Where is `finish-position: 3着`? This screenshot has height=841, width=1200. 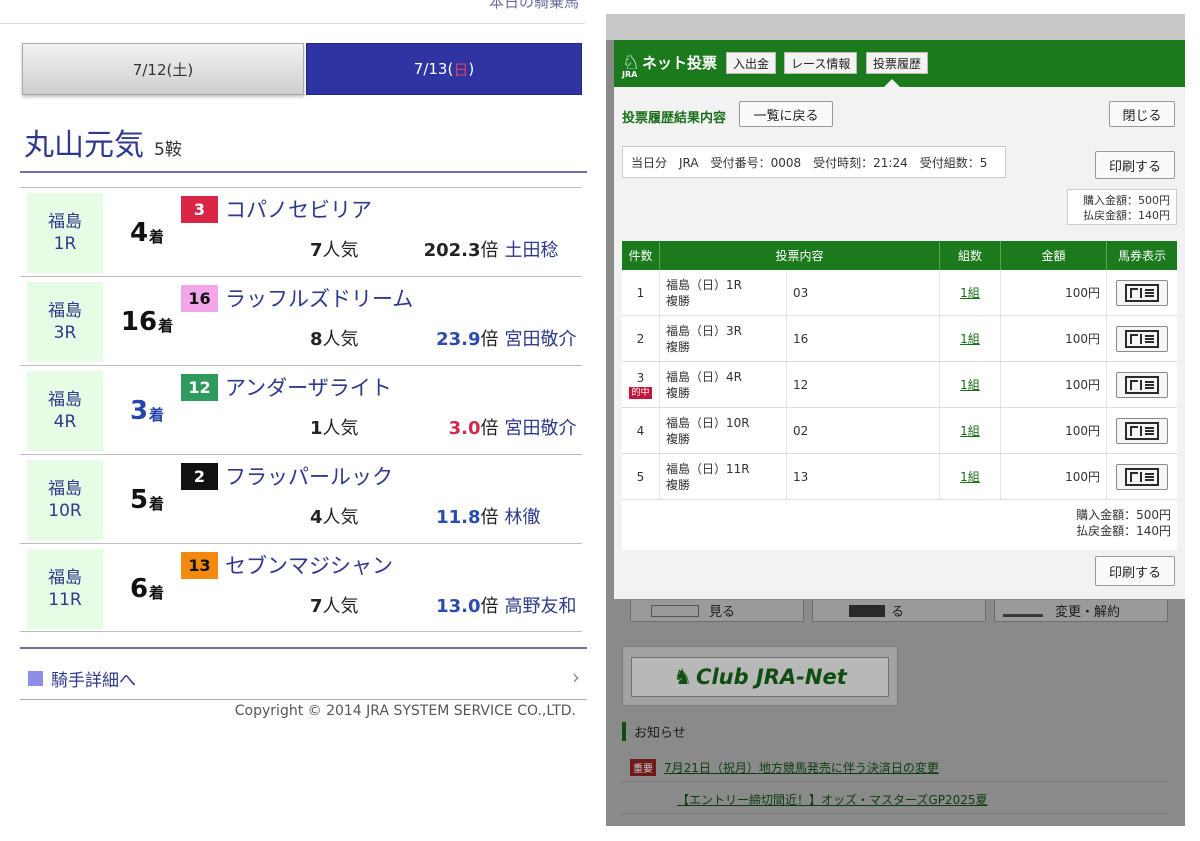
finish-position: 3着 is located at coordinates (147, 410).